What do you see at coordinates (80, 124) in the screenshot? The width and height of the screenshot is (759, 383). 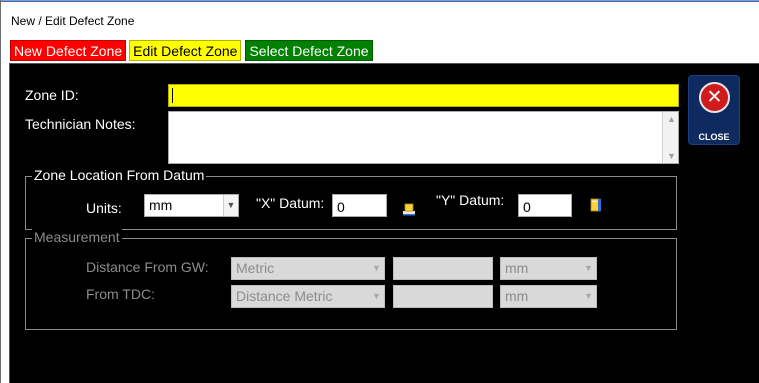 I see `technician-notes-label: Technician Notes:` at bounding box center [80, 124].